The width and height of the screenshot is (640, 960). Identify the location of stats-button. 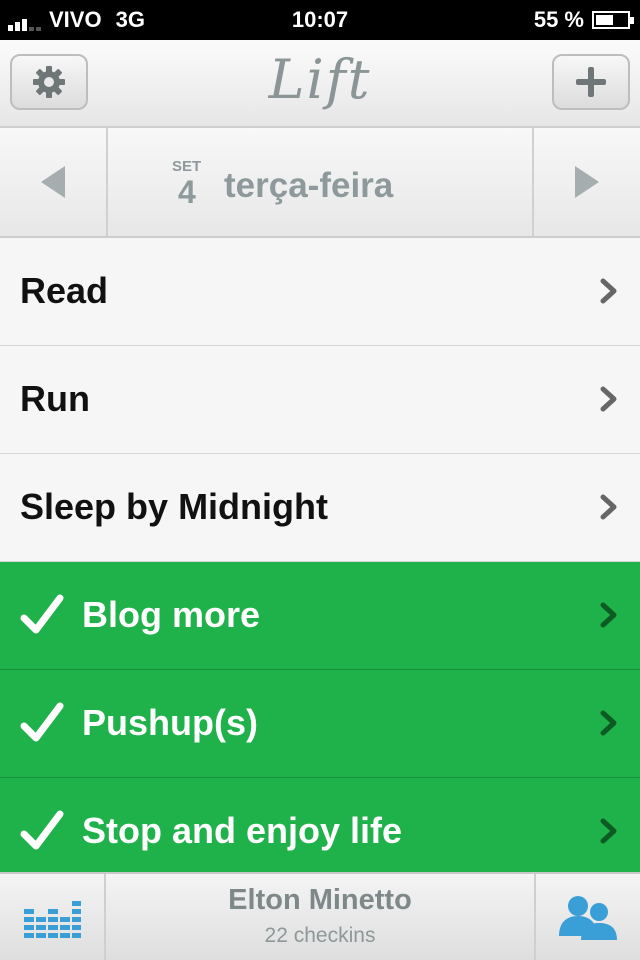
(53, 917).